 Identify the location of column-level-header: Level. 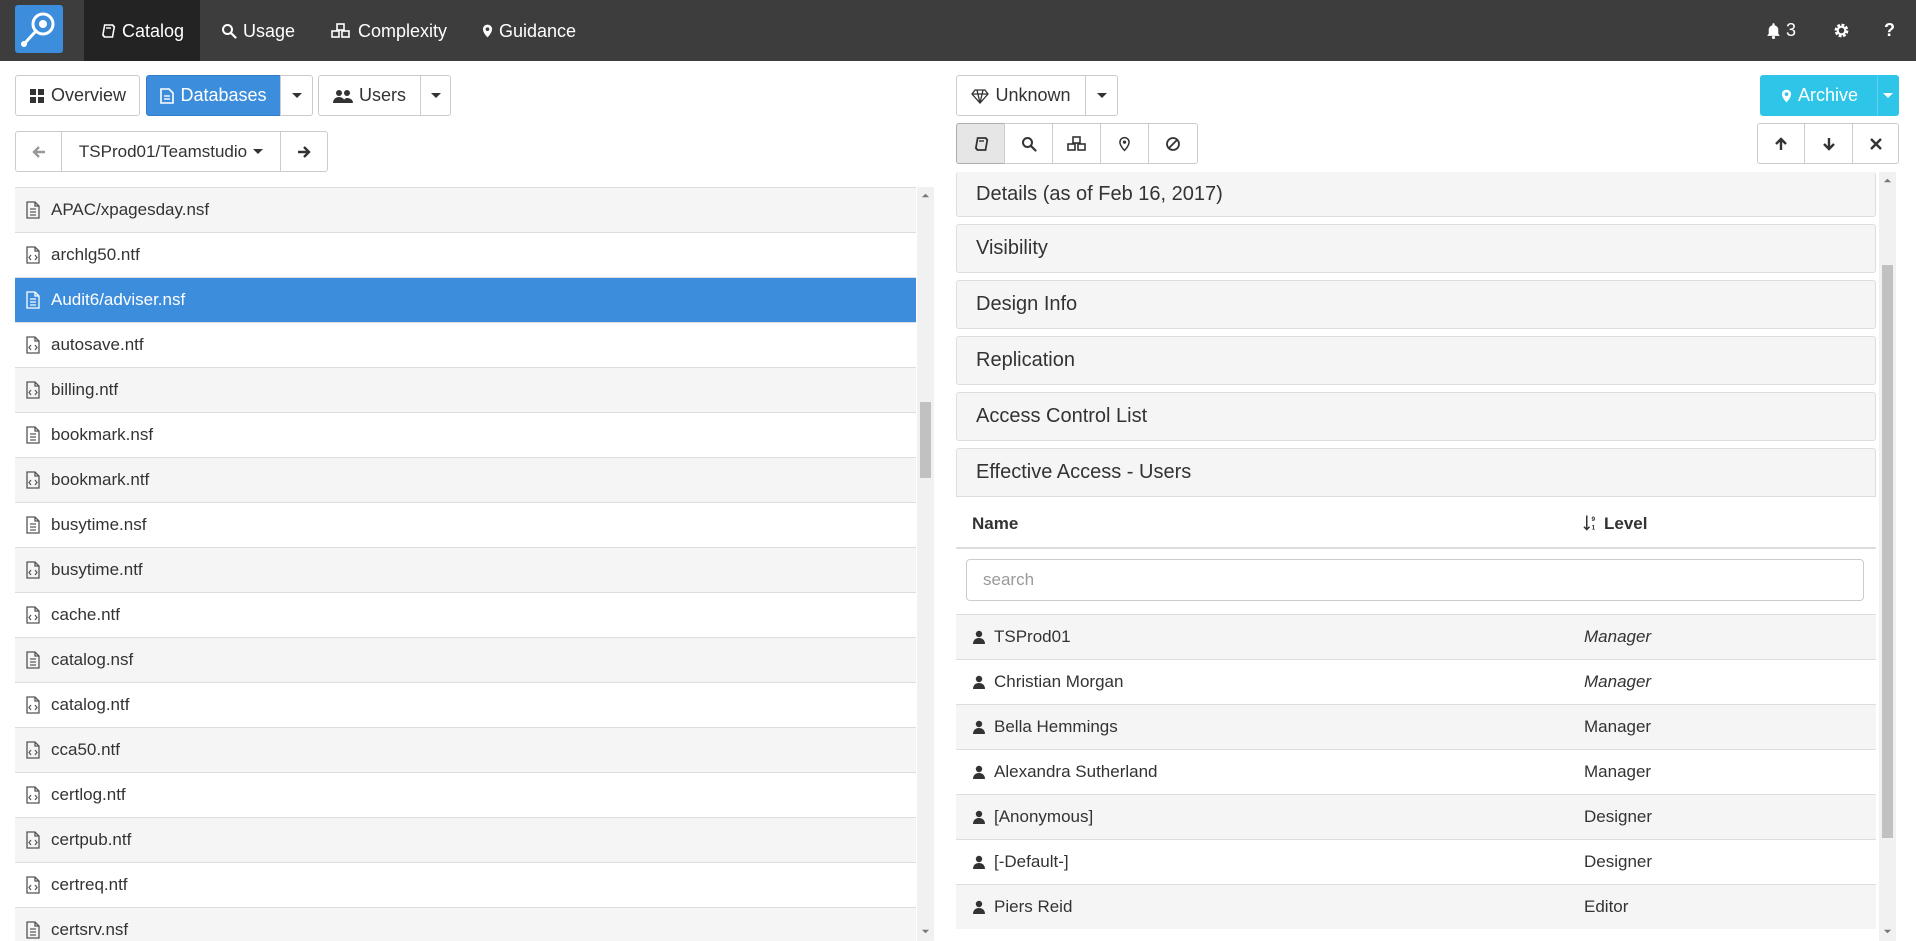
(1625, 524).